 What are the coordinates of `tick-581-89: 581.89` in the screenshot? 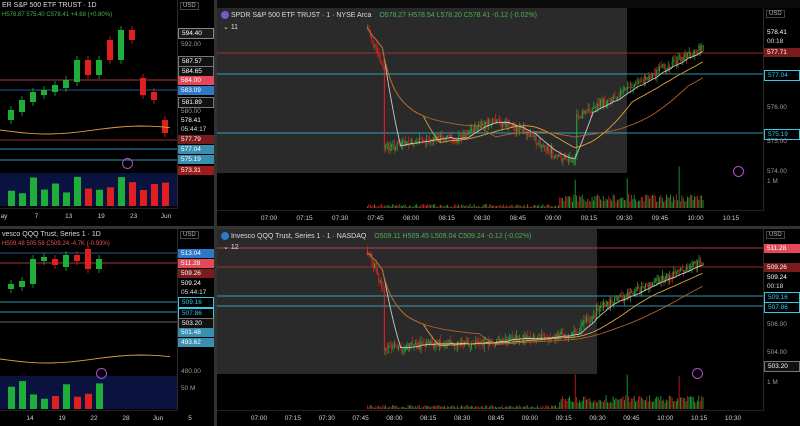 It's located at (196, 102).